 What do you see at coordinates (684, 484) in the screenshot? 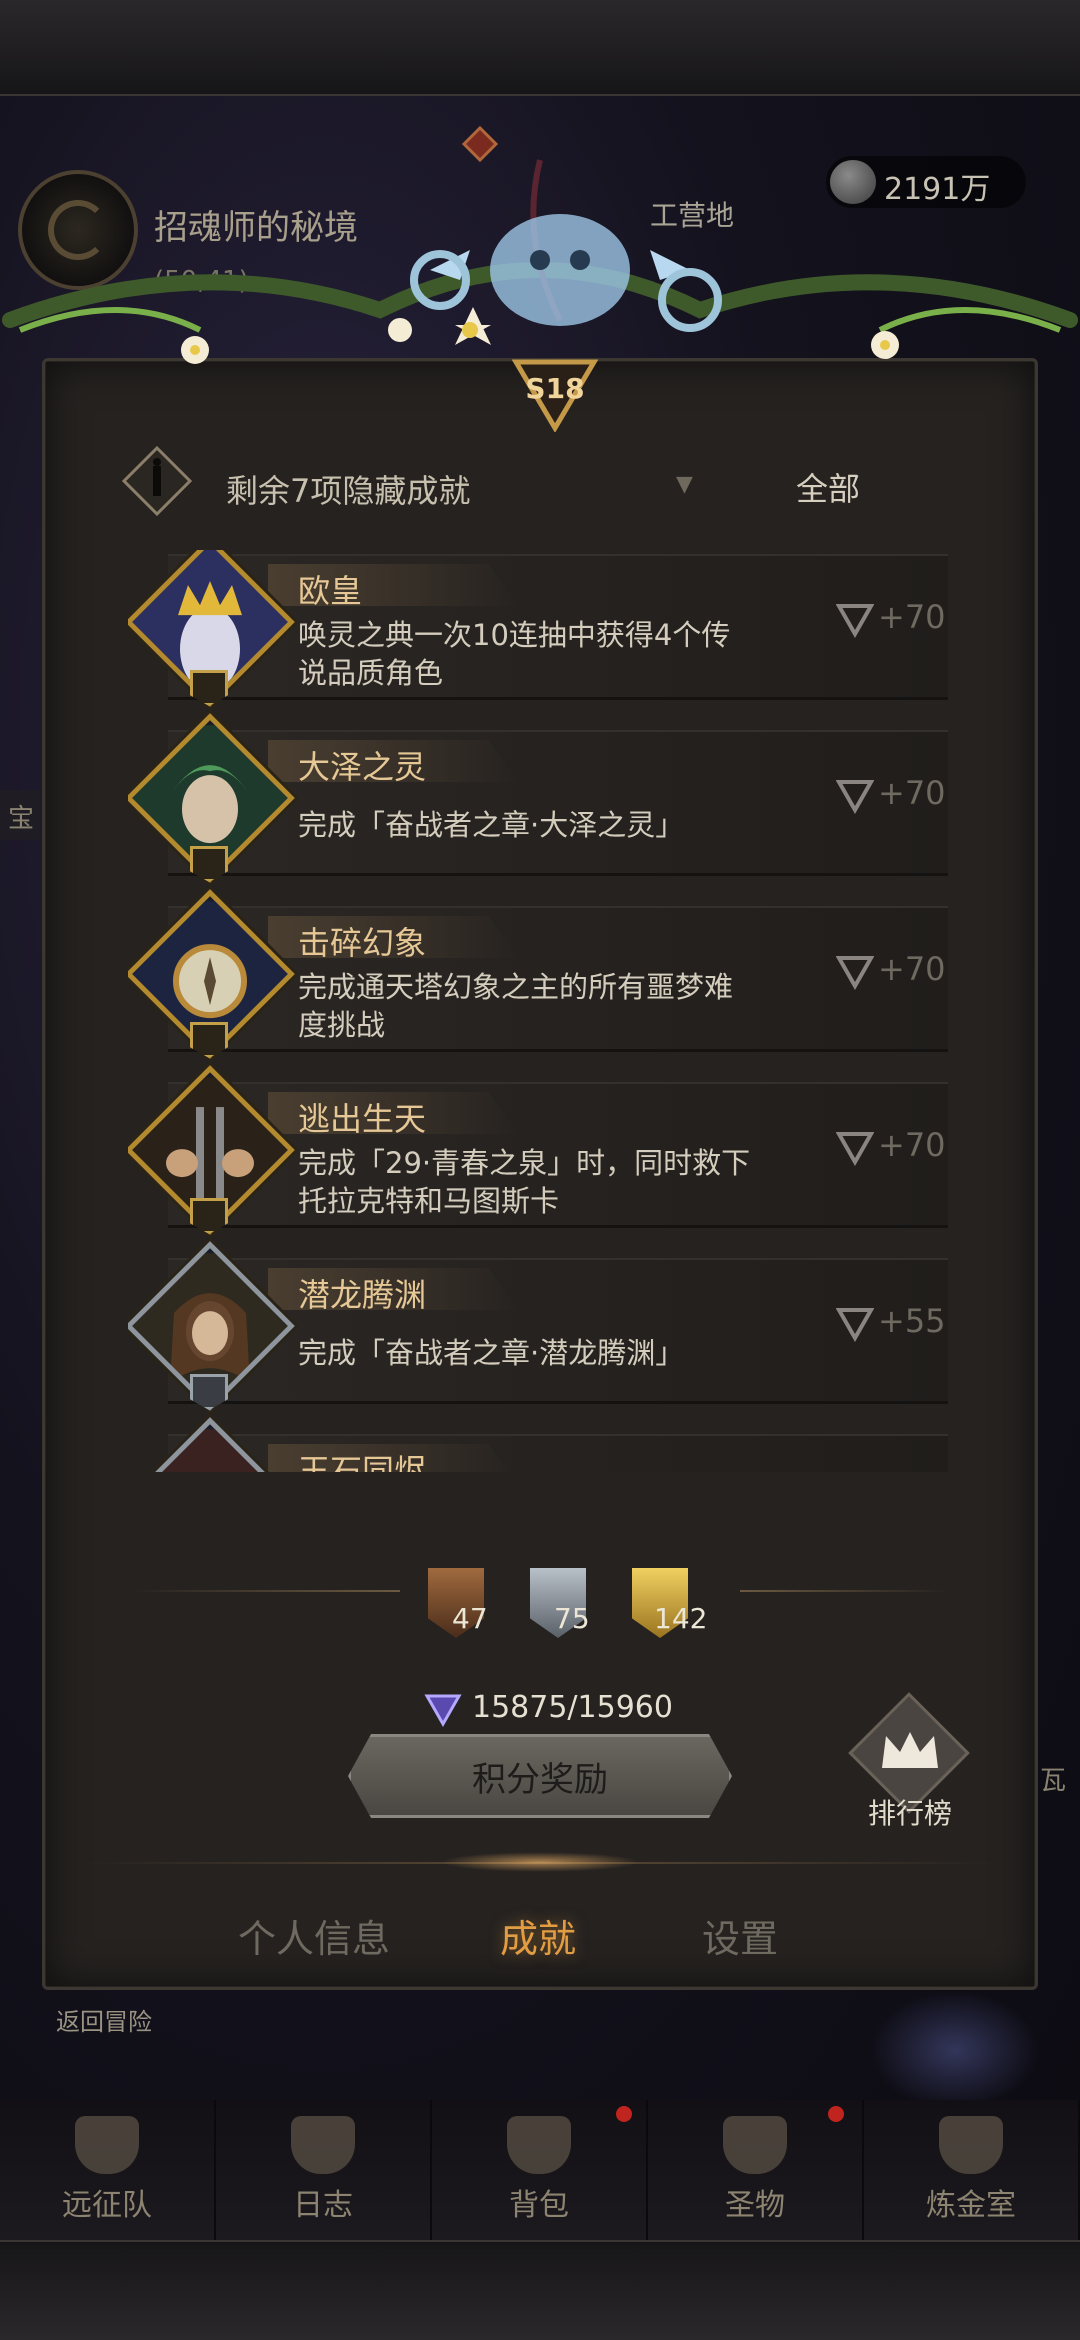
I see `dropdown-caret-icon: ▼` at bounding box center [684, 484].